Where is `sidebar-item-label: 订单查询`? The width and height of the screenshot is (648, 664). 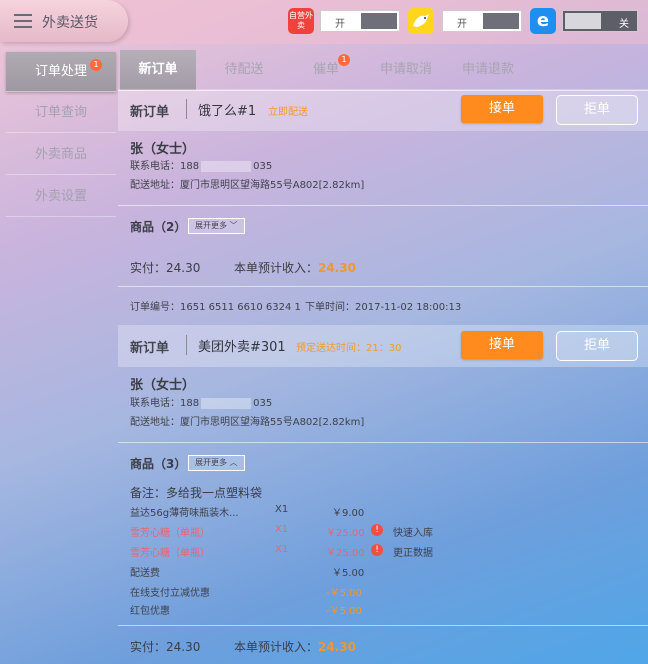
sidebar-item-label: 订单查询 is located at coordinates (60, 112).